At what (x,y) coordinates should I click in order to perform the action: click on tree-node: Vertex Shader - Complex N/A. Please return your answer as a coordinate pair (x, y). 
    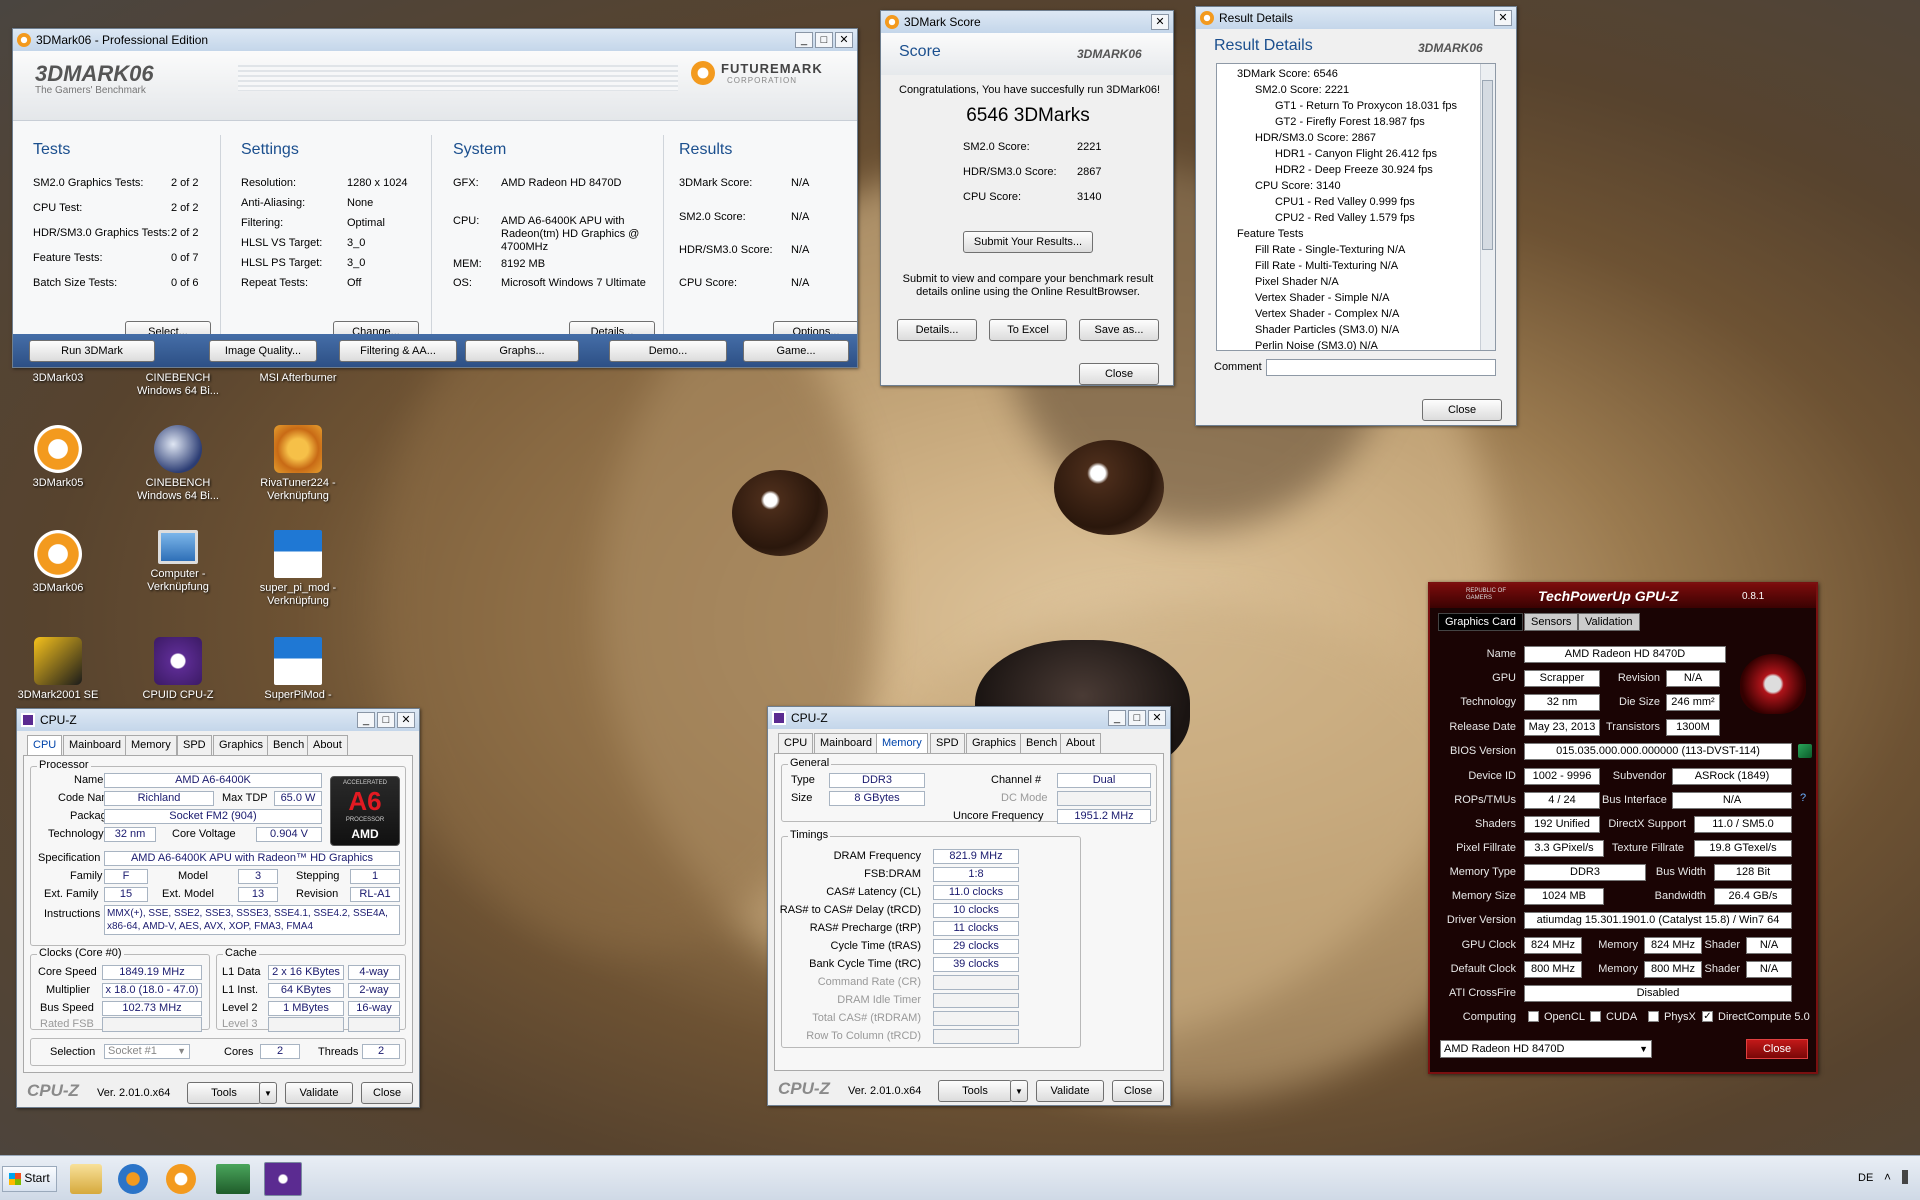
    Looking at the image, I should click on (1327, 314).